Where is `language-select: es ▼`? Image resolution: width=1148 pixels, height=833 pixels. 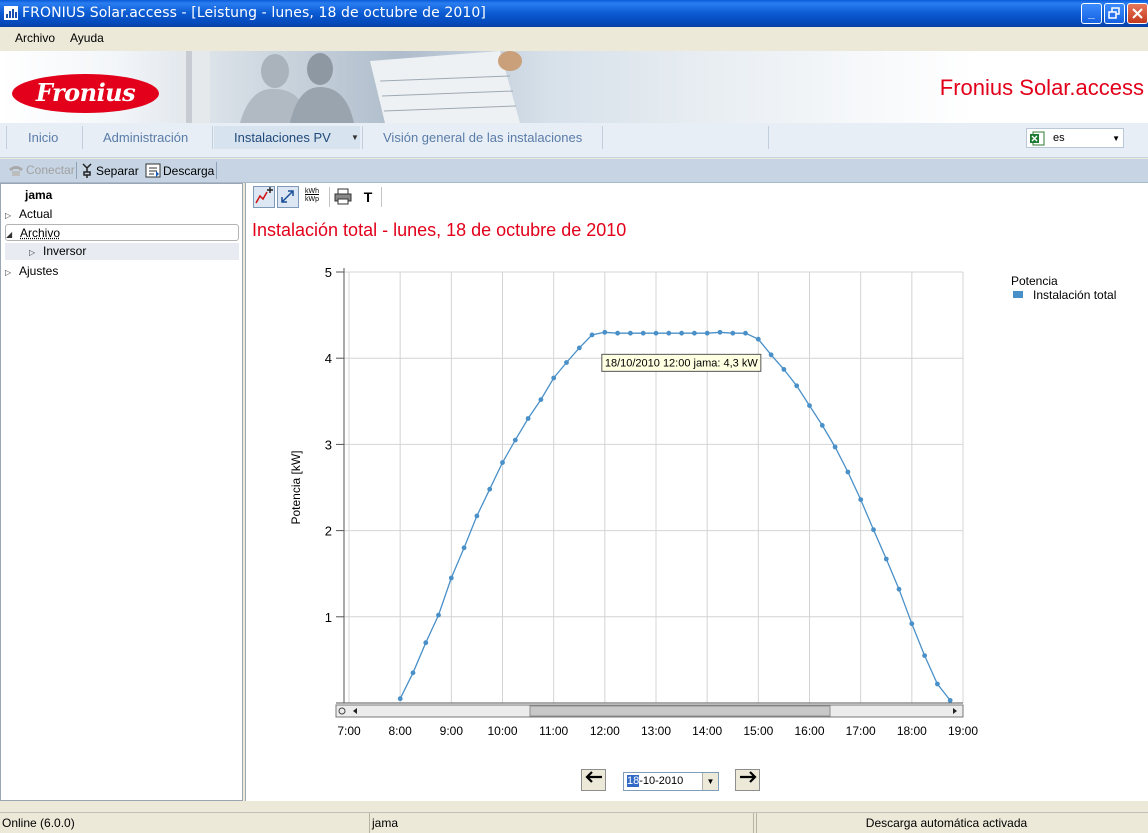
language-select: es ▼ is located at coordinates (1075, 138).